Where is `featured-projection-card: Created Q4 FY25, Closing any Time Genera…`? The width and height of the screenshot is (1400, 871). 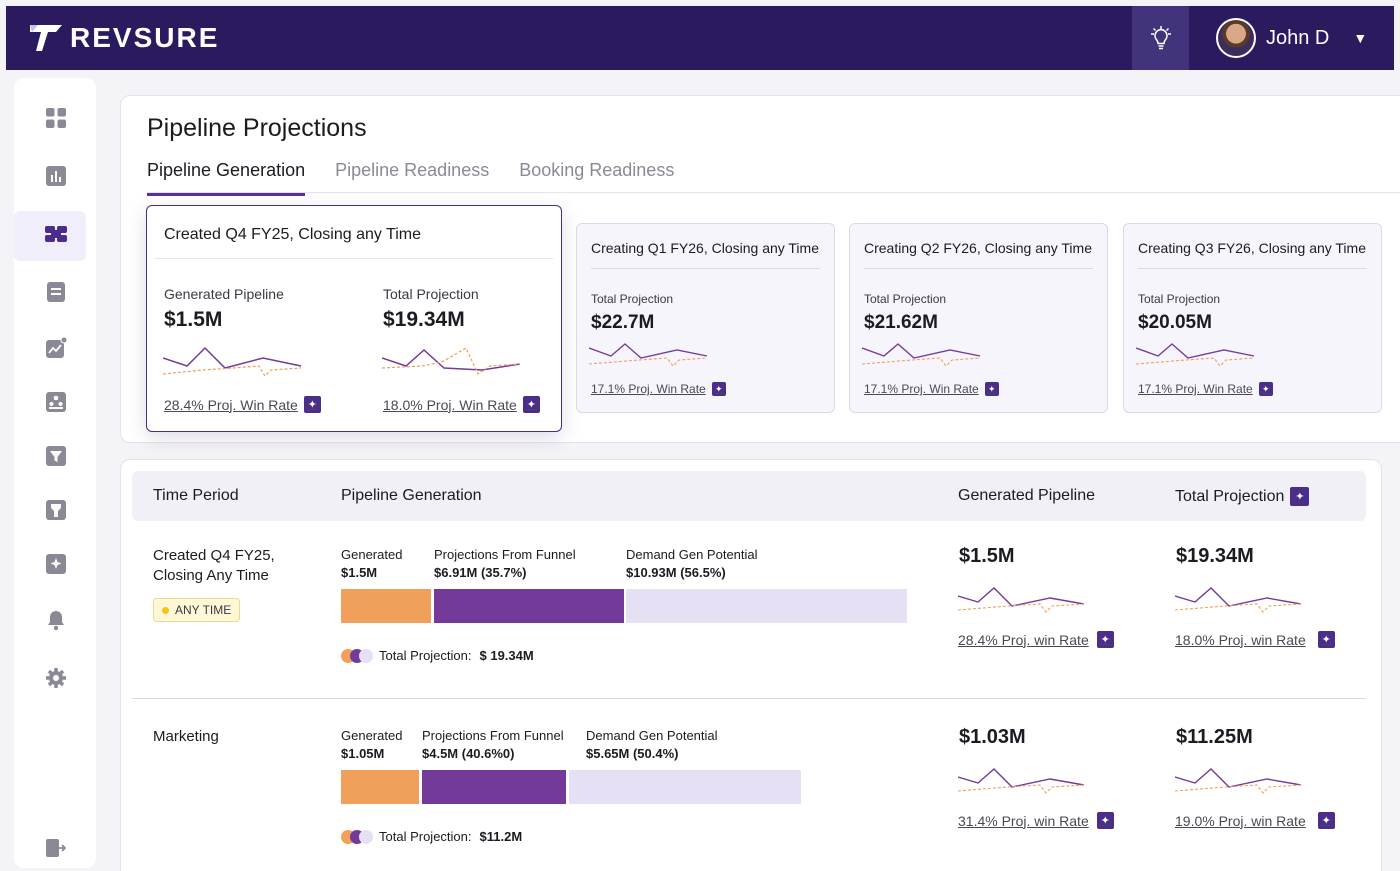
featured-projection-card: Created Q4 FY25, Closing any Time Genera… is located at coordinates (354, 318).